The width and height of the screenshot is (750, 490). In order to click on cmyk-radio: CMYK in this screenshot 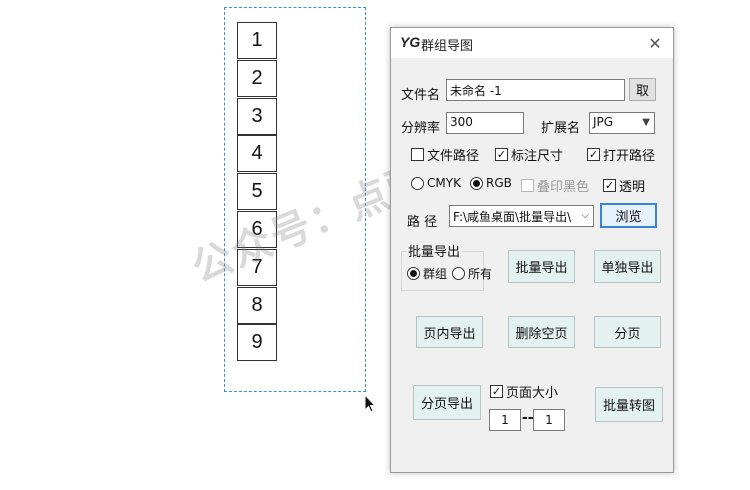, I will do `click(436, 183)`.